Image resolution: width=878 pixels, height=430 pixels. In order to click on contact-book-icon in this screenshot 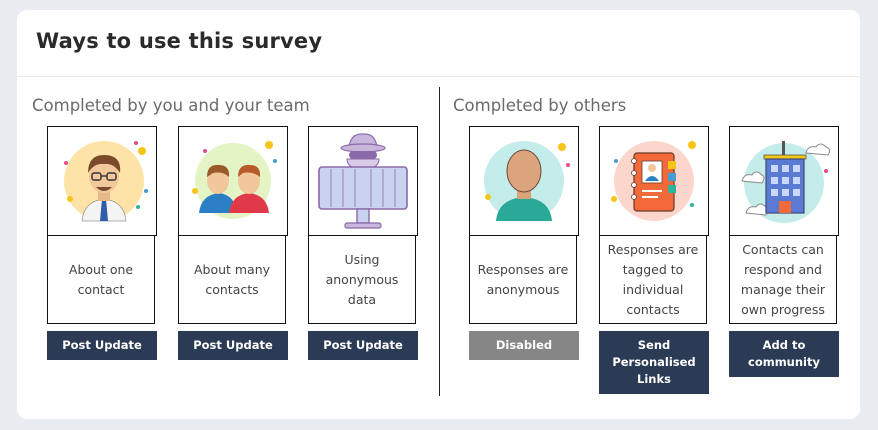, I will do `click(653, 181)`.